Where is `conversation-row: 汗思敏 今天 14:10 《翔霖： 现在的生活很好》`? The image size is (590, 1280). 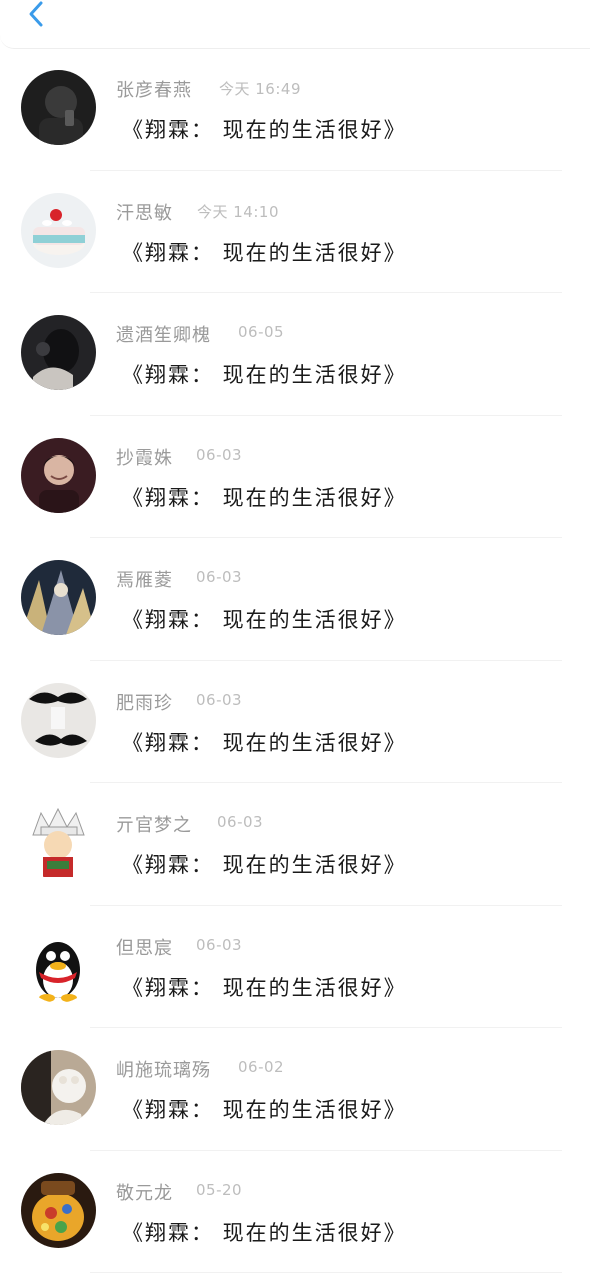 conversation-row: 汗思敏 今天 14:10 《翔霖： 现在的生活很好》 is located at coordinates (295, 232).